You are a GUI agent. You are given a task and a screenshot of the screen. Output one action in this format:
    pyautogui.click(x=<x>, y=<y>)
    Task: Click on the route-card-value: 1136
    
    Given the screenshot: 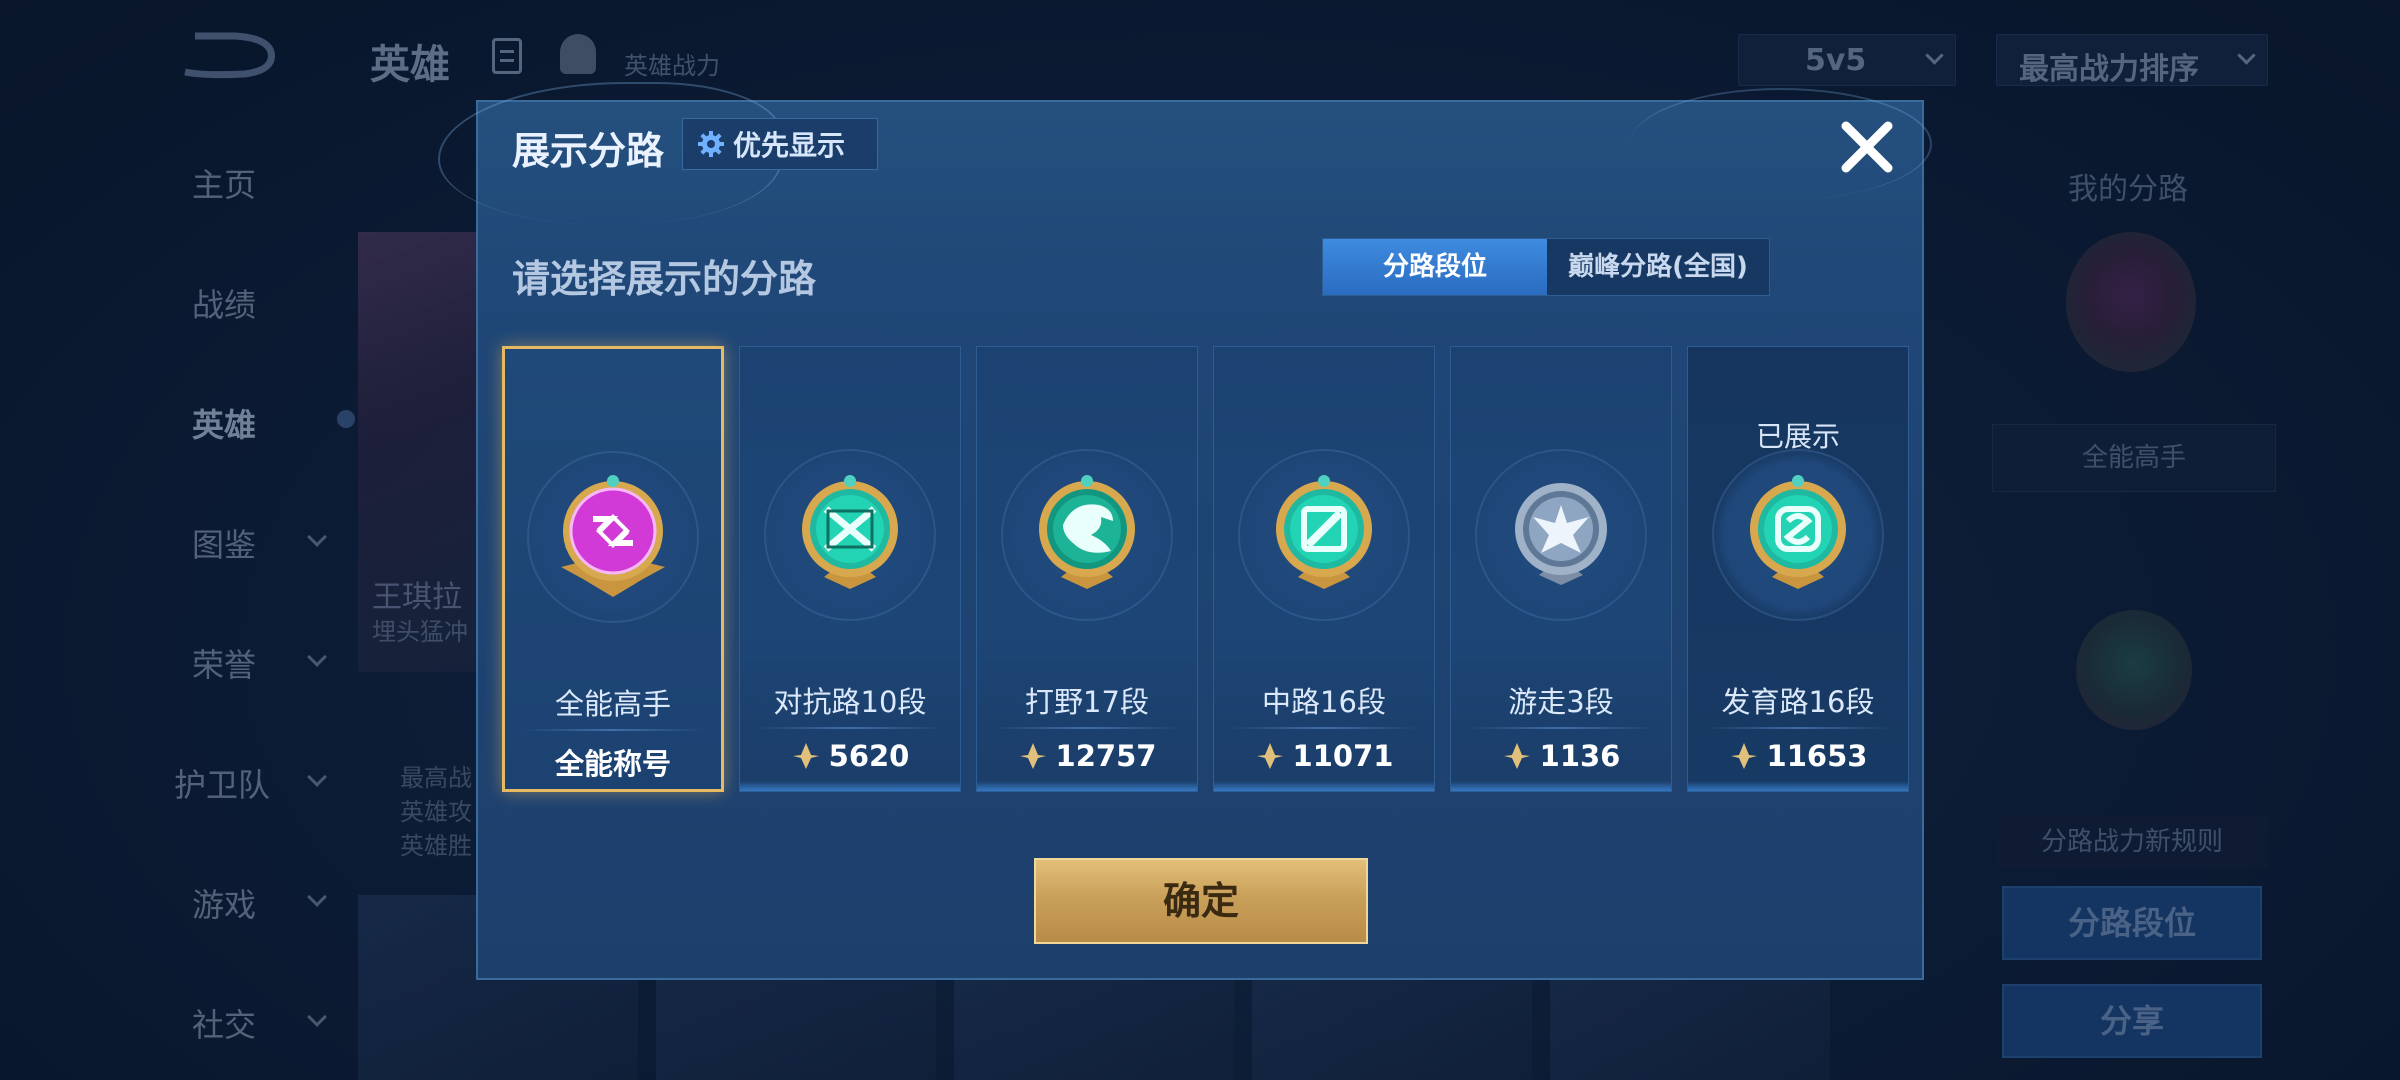 What is the action you would take?
    pyautogui.click(x=1561, y=756)
    